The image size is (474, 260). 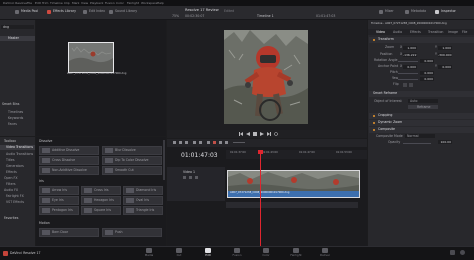 What do you see at coordinates (143, 210) in the screenshot?
I see `fx-triangle-iris: Triangle Iris` at bounding box center [143, 210].